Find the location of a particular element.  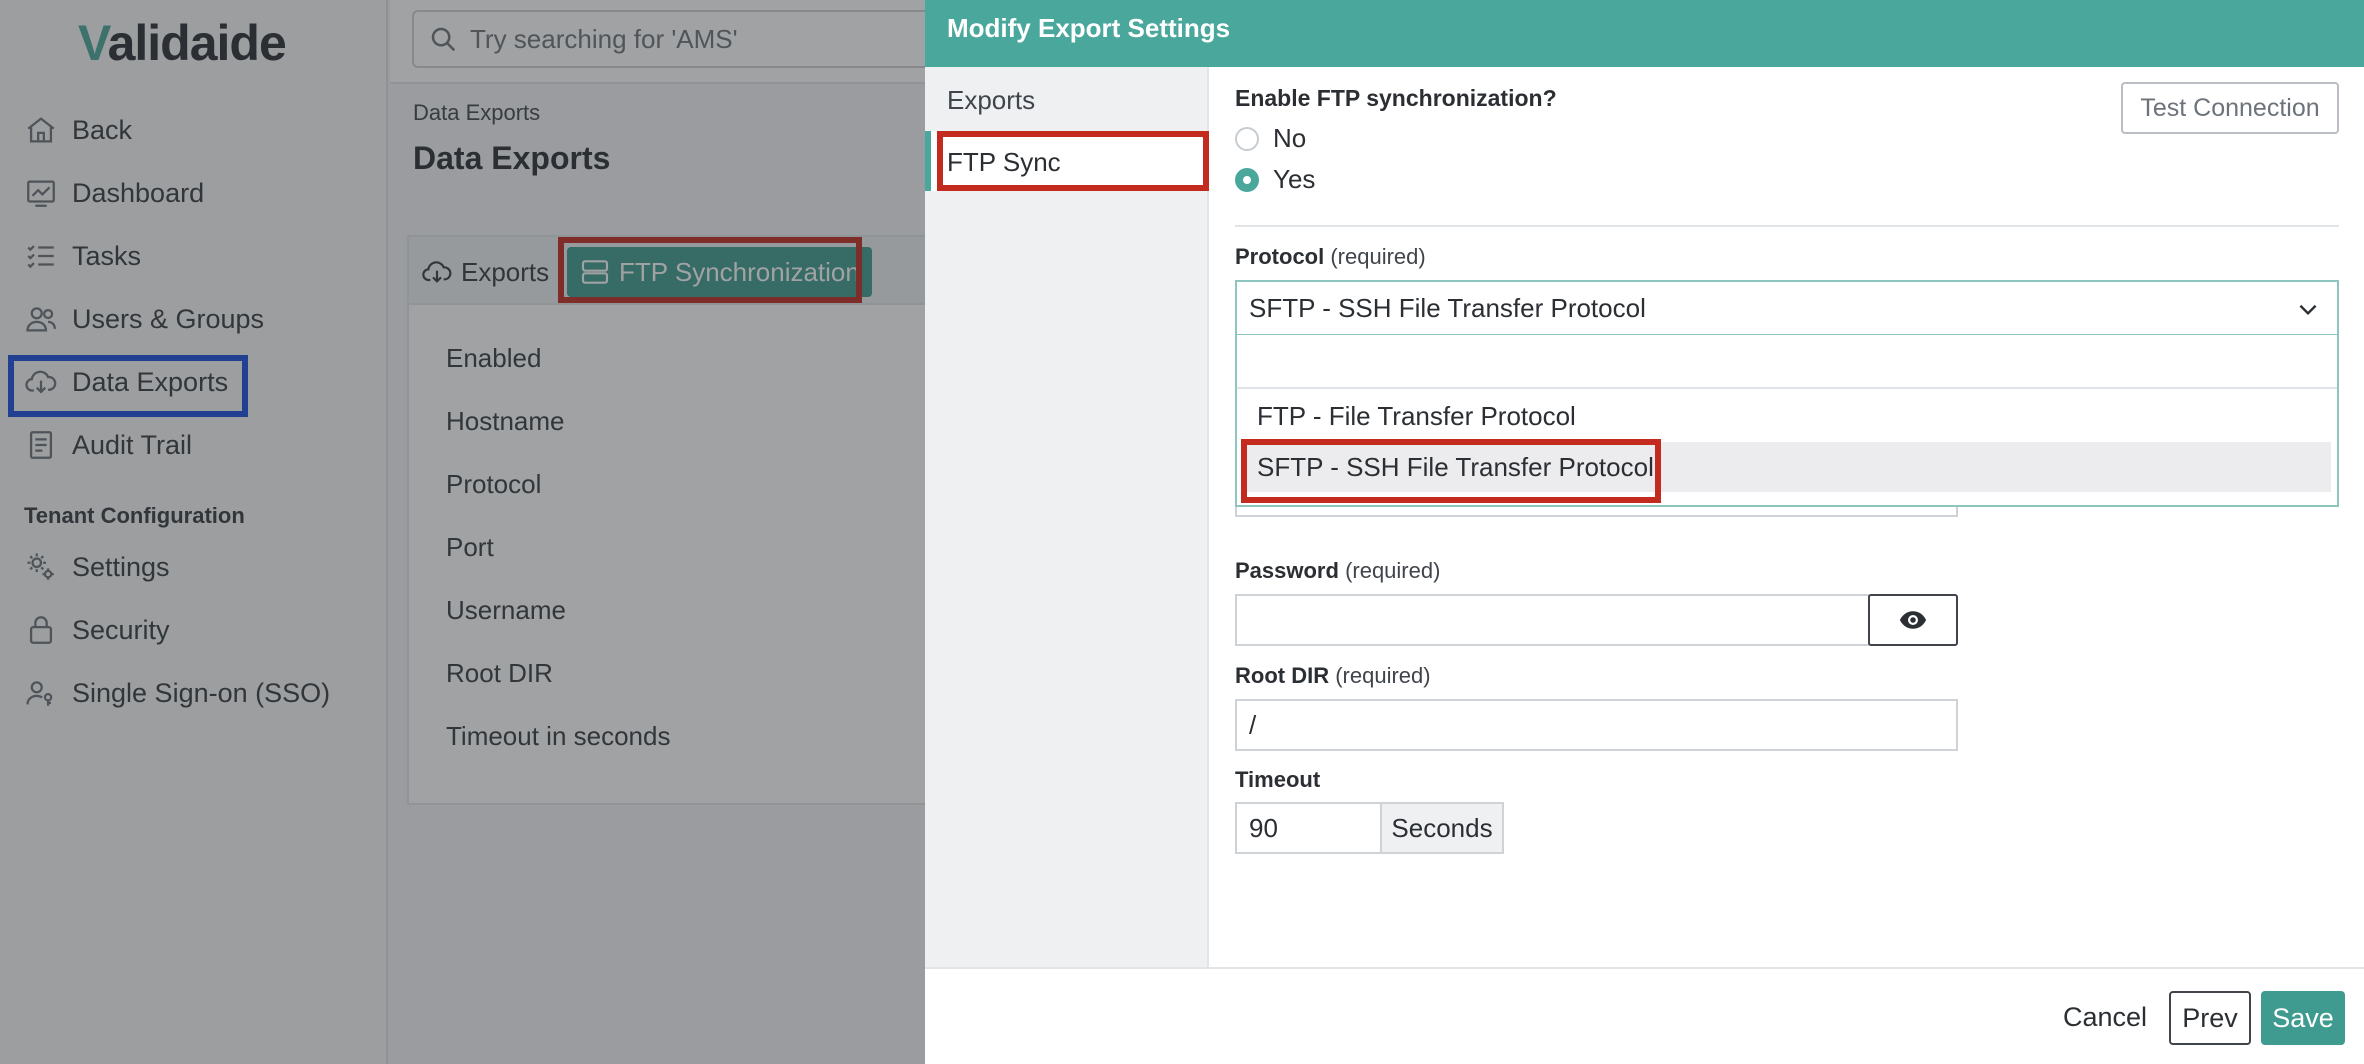

toggle-password-button is located at coordinates (1913, 620).